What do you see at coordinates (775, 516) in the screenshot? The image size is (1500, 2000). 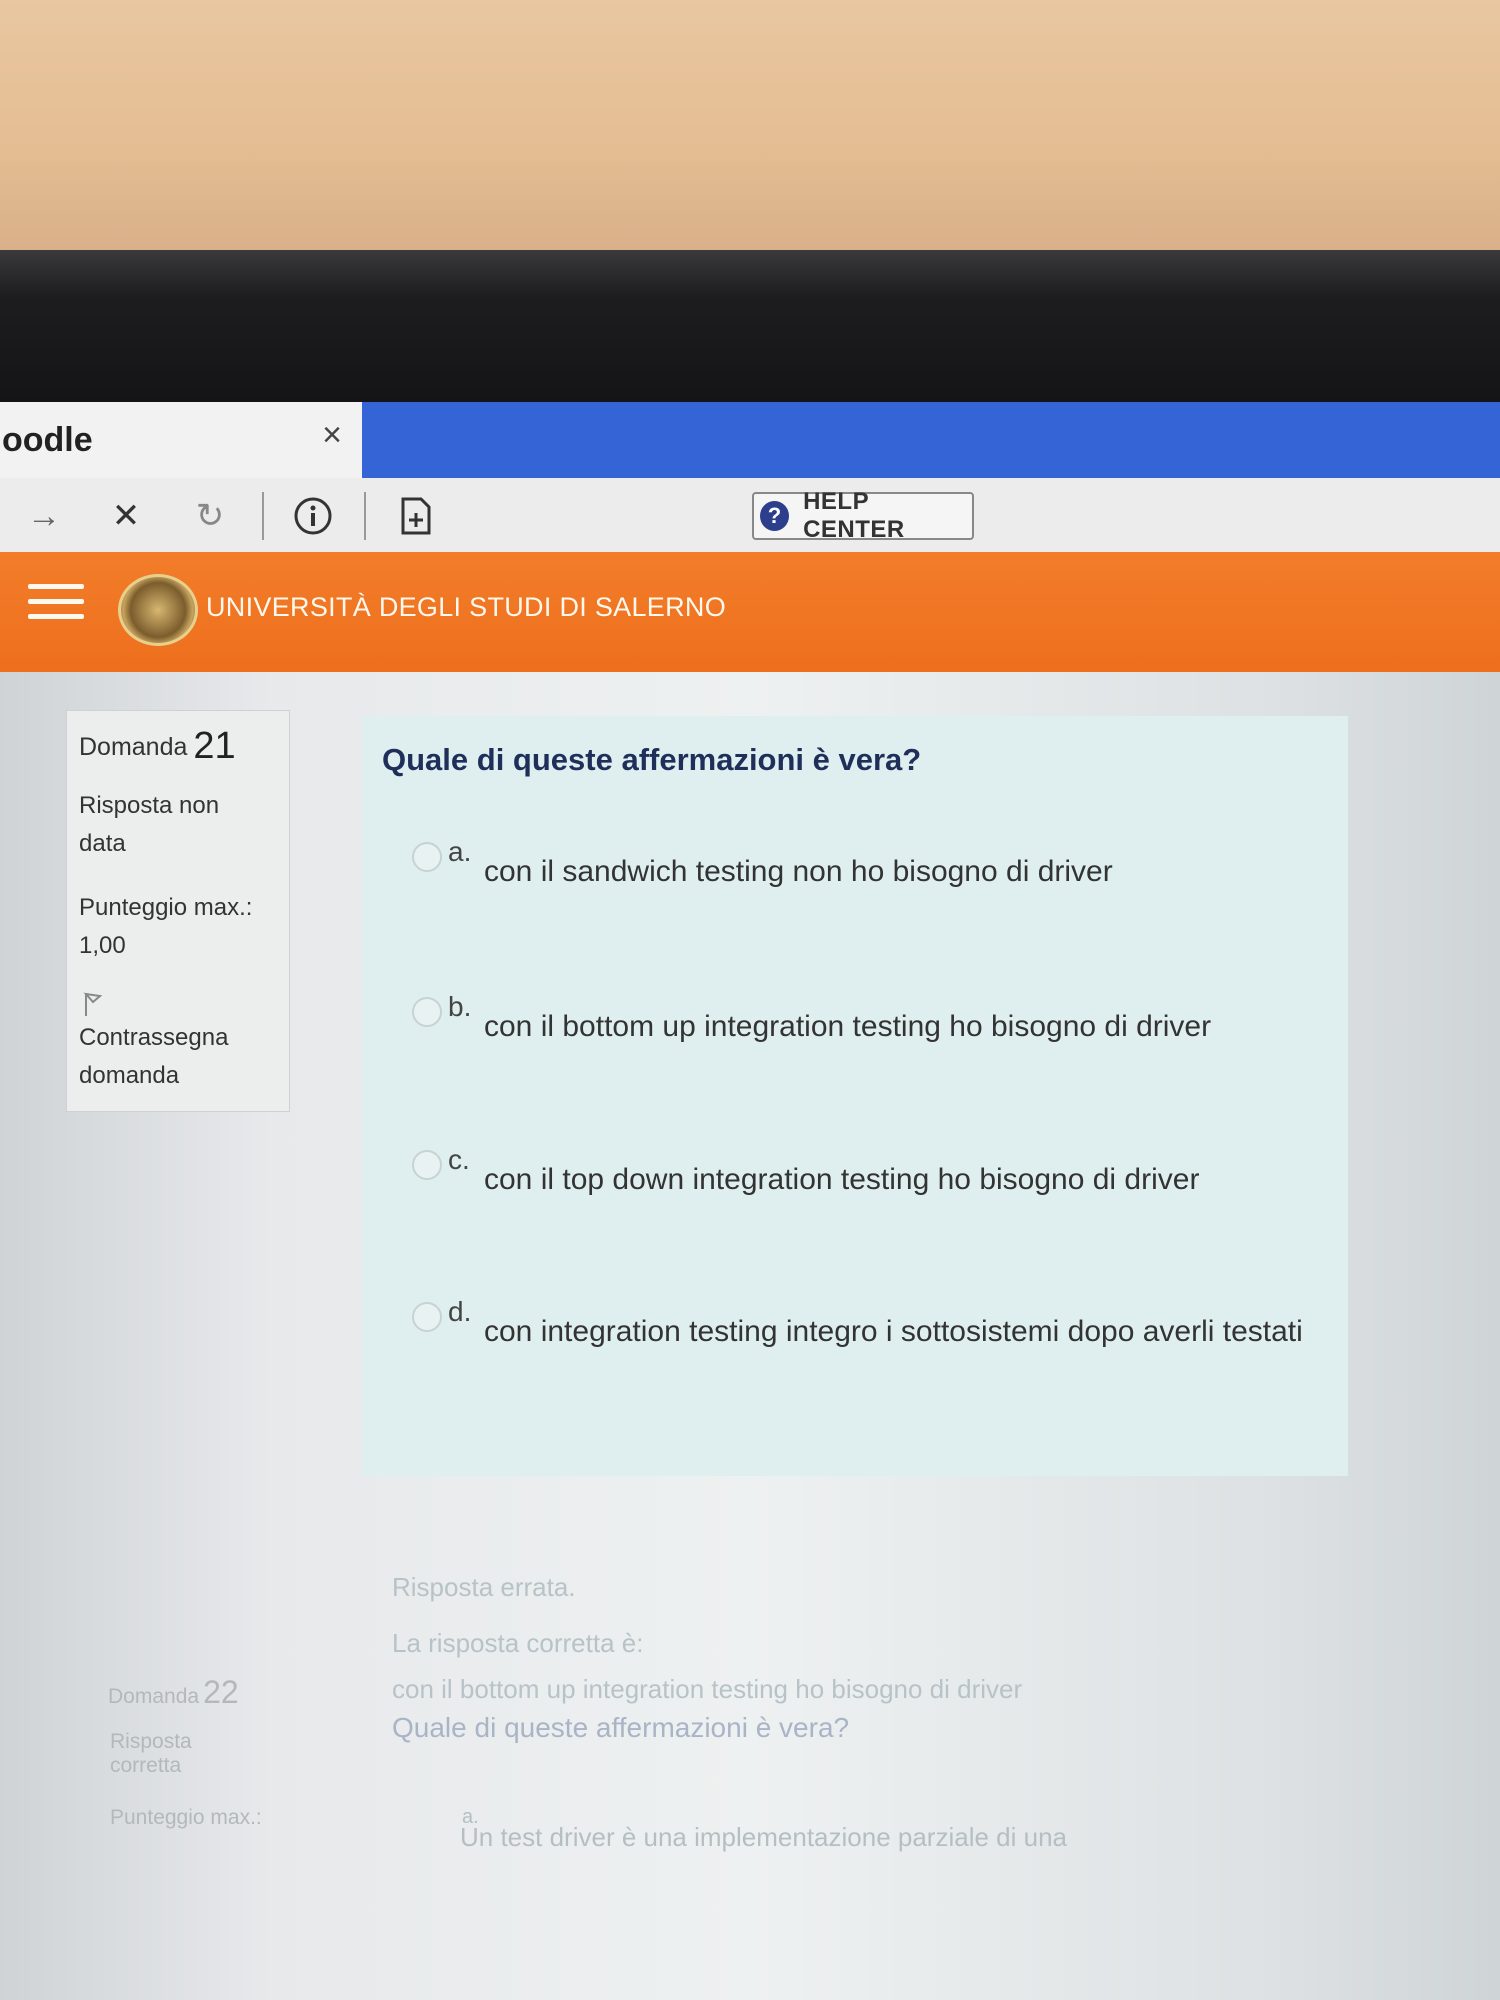 I see `help-icon: ?` at bounding box center [775, 516].